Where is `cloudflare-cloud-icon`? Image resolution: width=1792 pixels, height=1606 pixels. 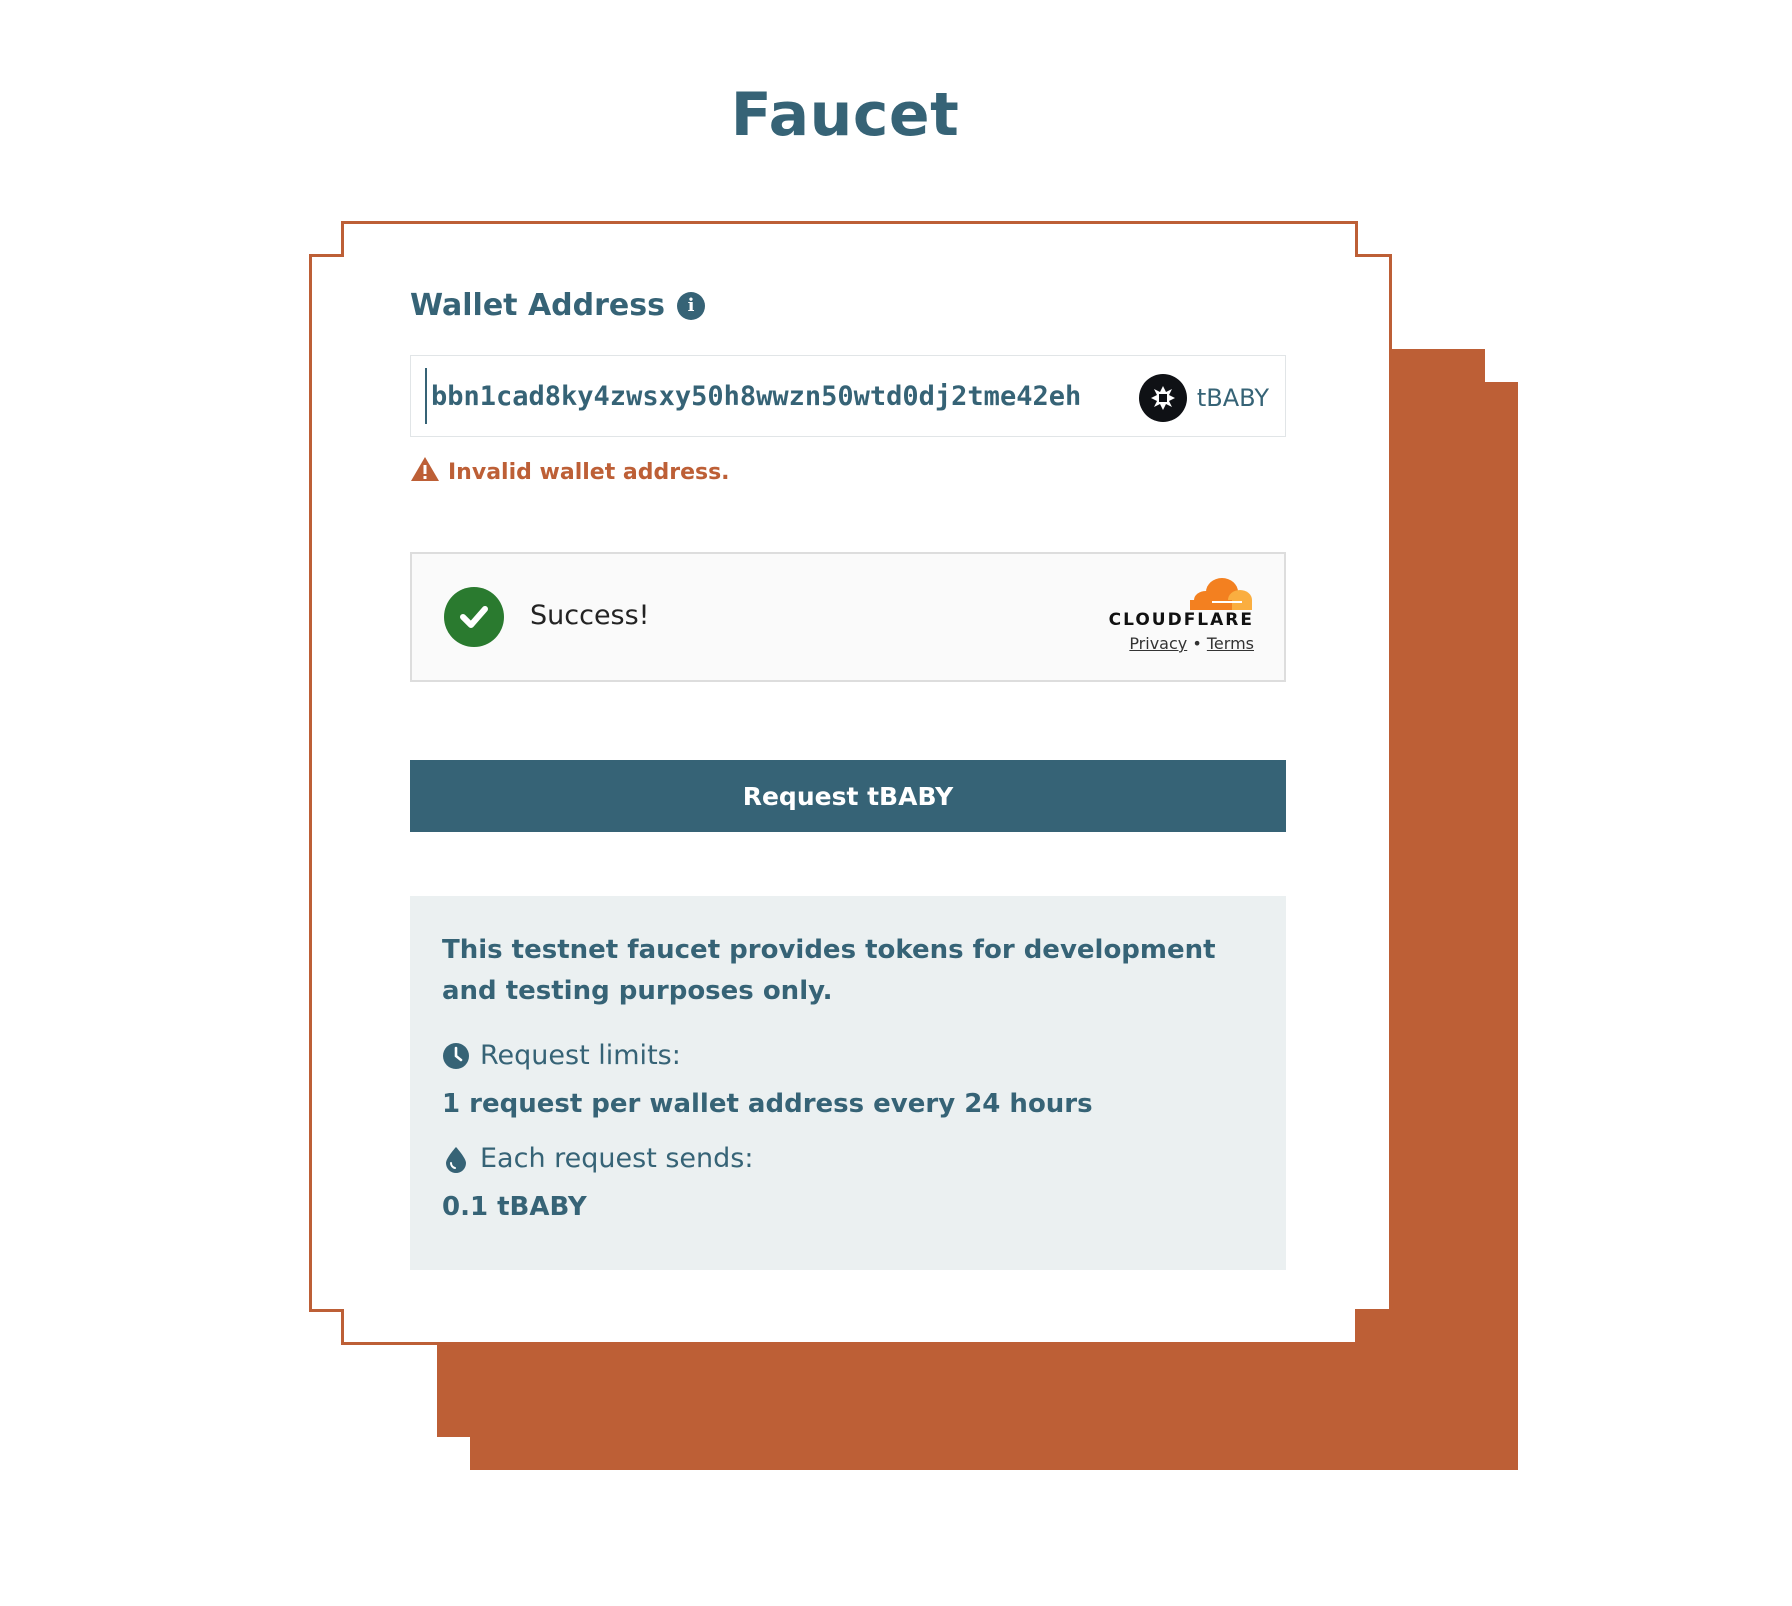 cloudflare-cloud-icon is located at coordinates (1174, 593).